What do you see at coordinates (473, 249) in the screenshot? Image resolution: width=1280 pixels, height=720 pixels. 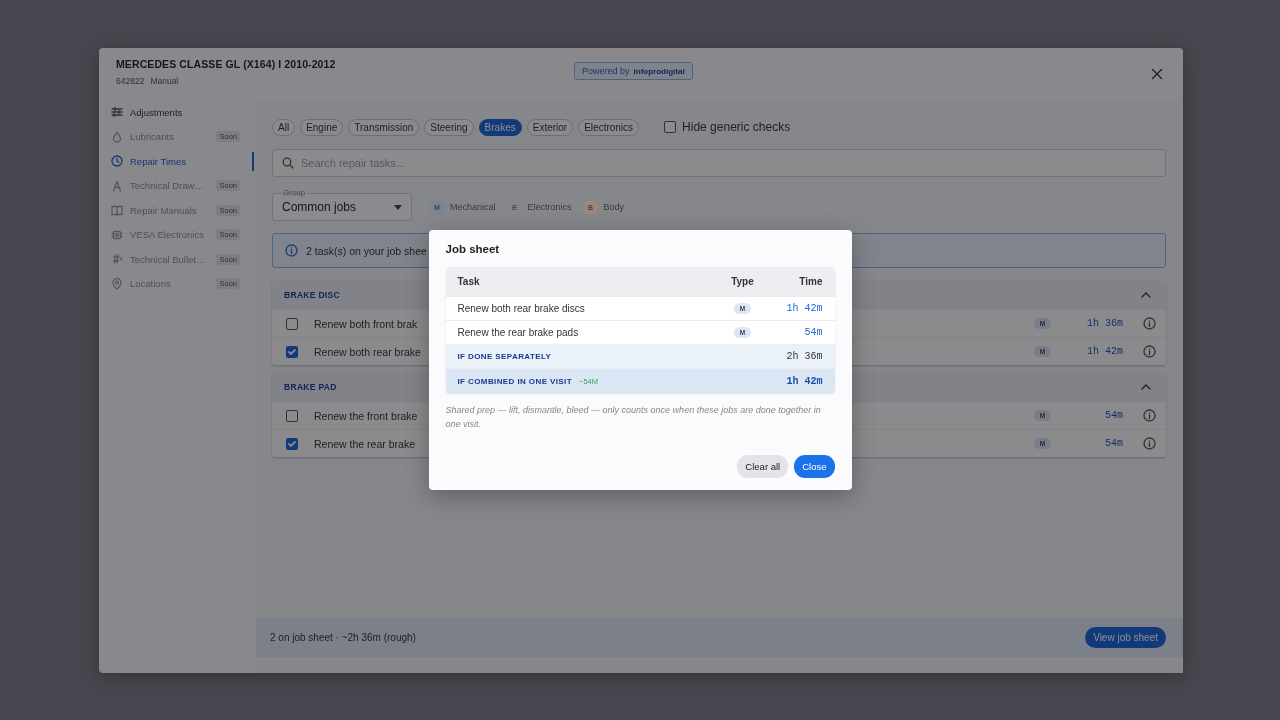 I see `dialog-title: Job sheet` at bounding box center [473, 249].